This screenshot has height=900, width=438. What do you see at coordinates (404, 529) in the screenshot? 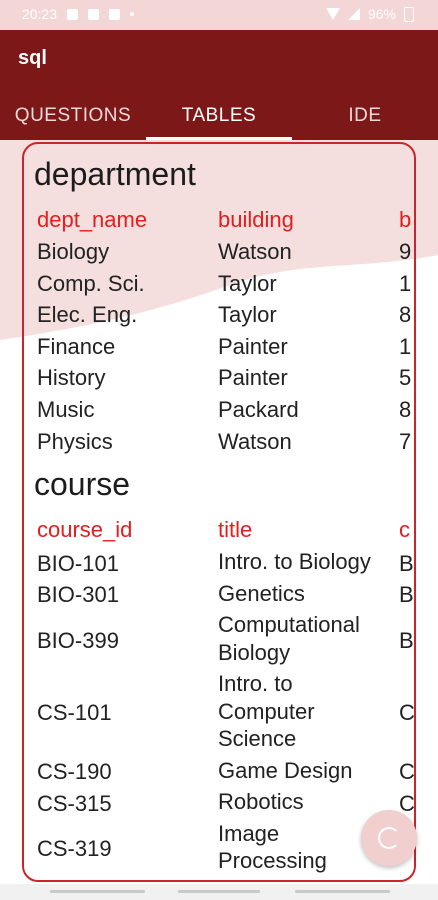
I see `column-header: c` at bounding box center [404, 529].